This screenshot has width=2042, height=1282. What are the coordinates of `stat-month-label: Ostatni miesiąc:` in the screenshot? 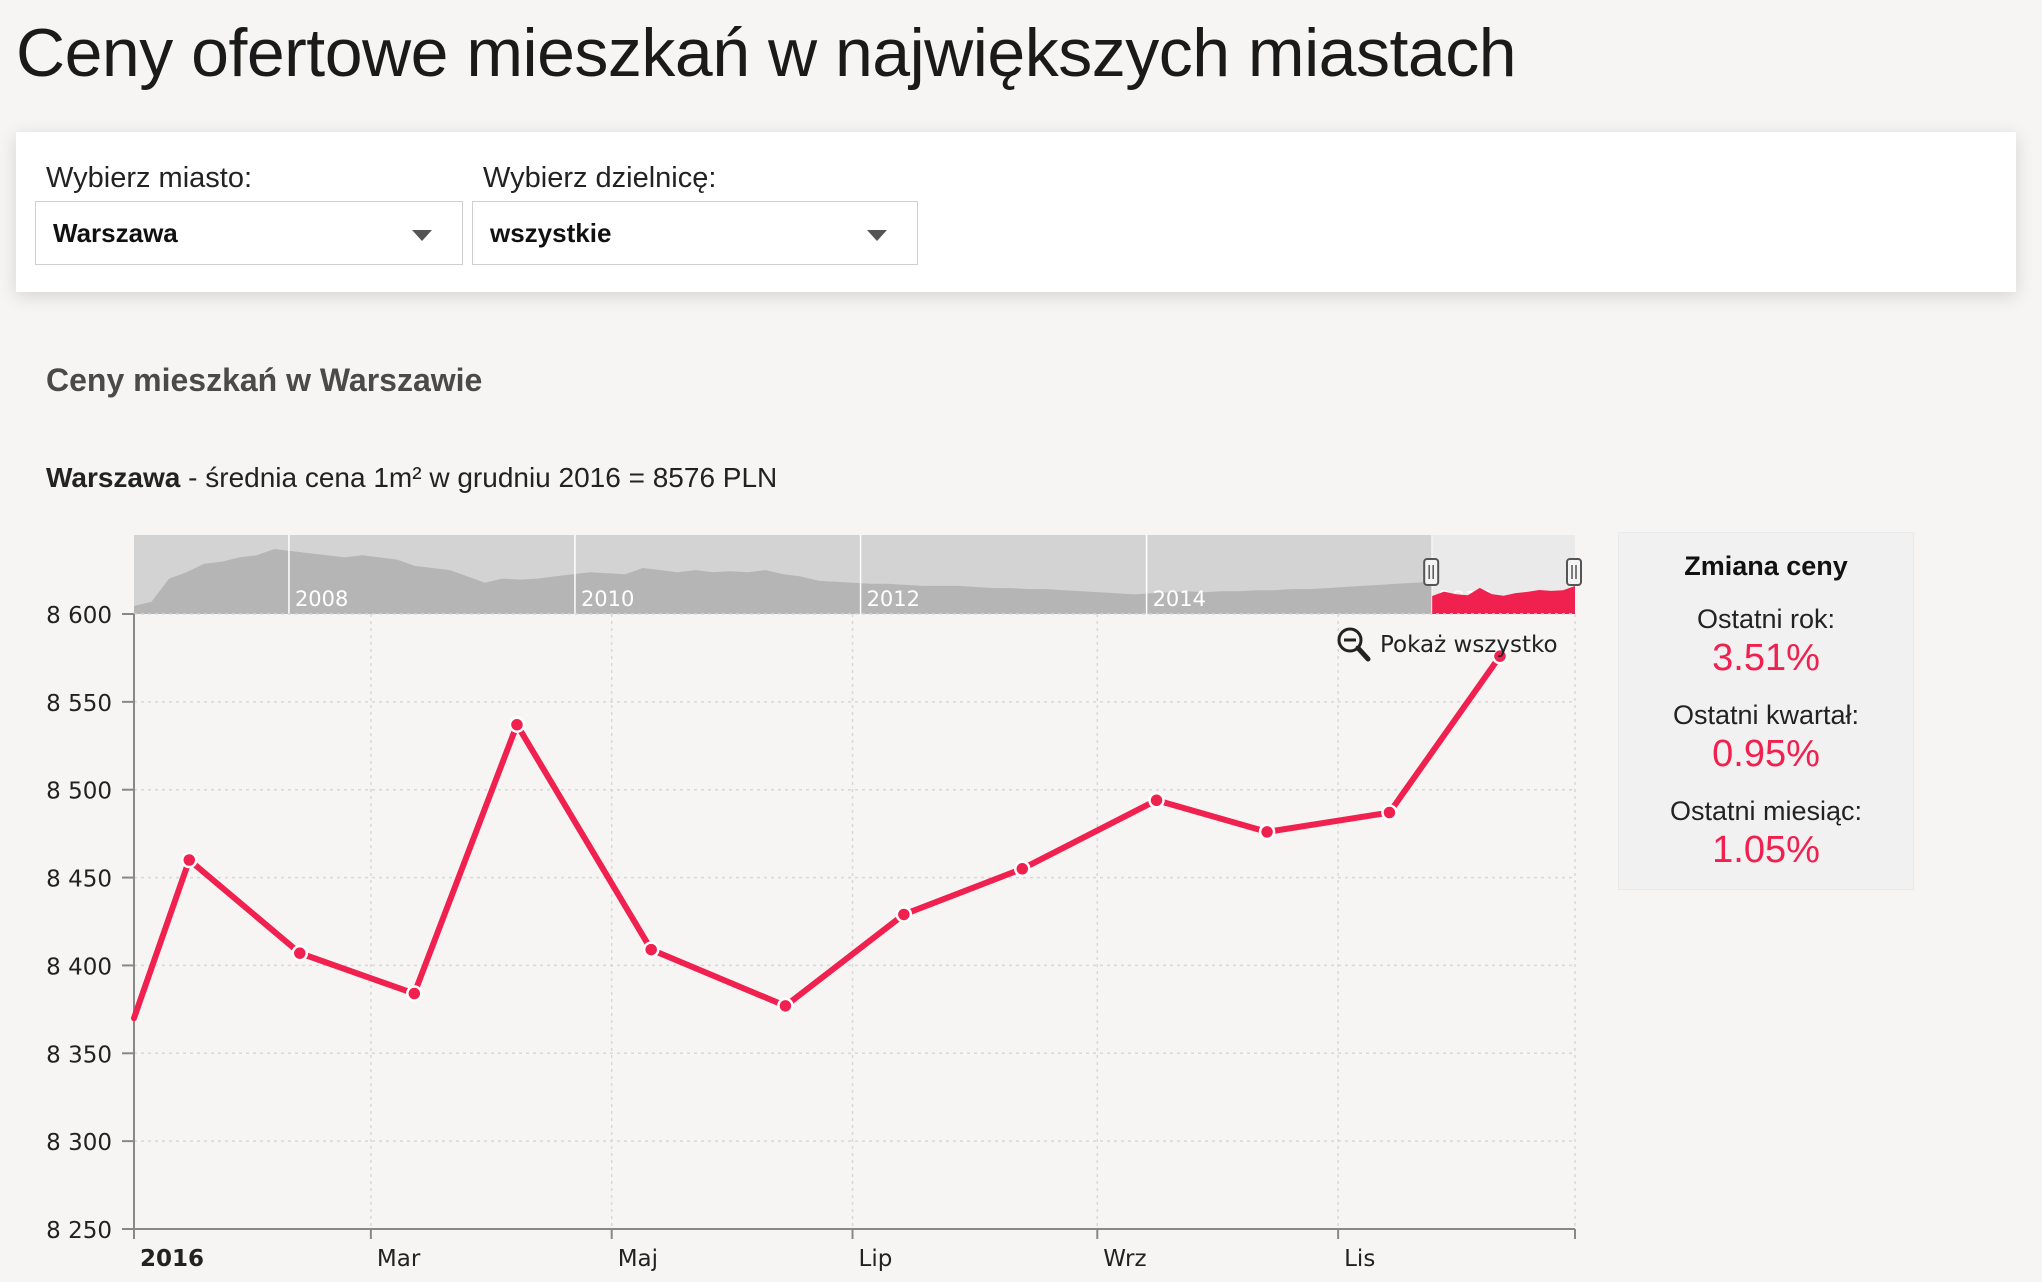 It's located at (1766, 811).